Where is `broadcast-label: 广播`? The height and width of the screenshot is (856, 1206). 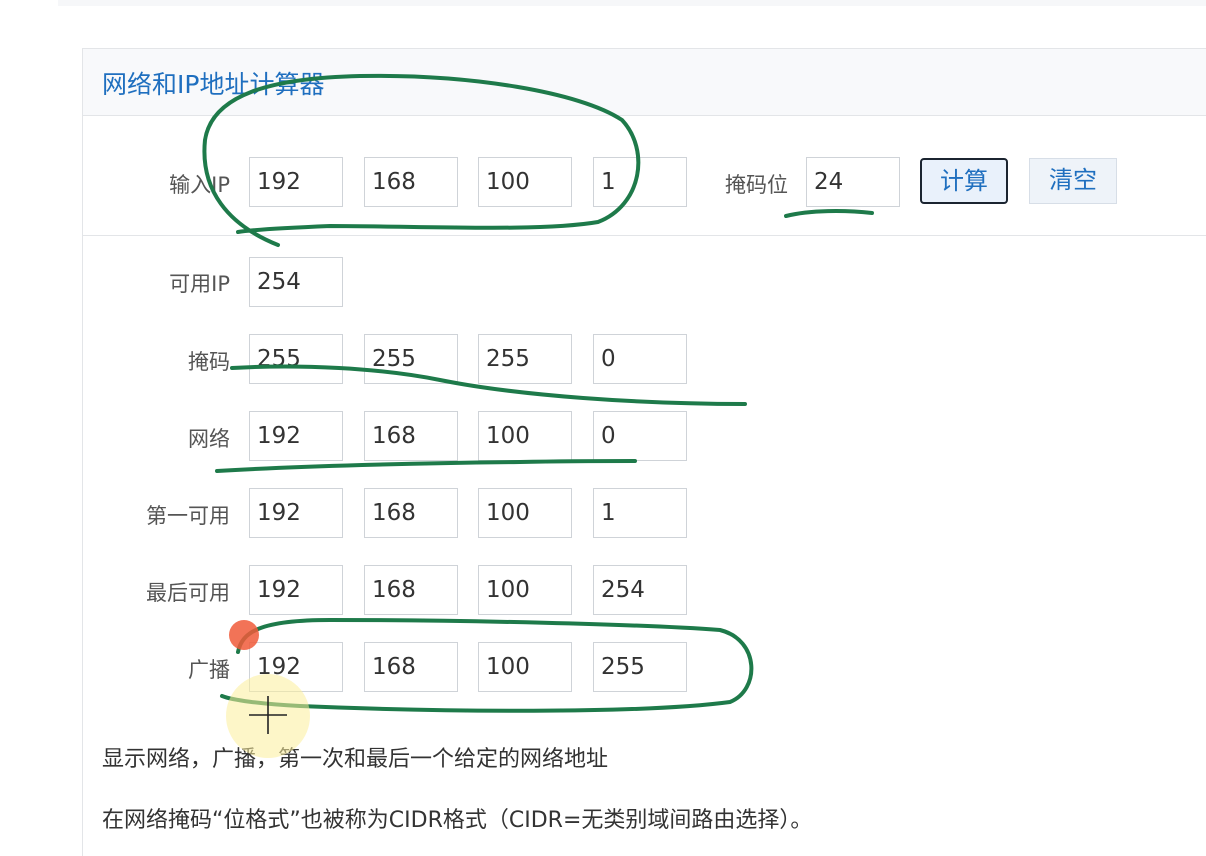 broadcast-label: 广播 is located at coordinates (209, 670).